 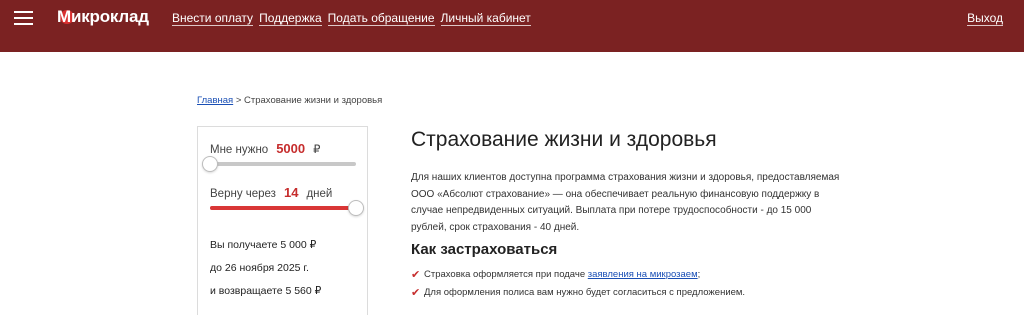 What do you see at coordinates (291, 192) in the screenshot?
I see `term-value: 14` at bounding box center [291, 192].